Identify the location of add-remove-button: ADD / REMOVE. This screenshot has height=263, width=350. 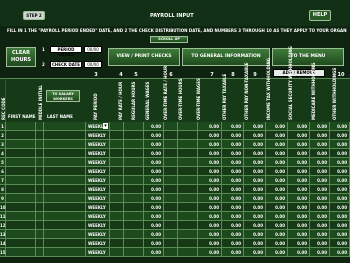
(299, 73).